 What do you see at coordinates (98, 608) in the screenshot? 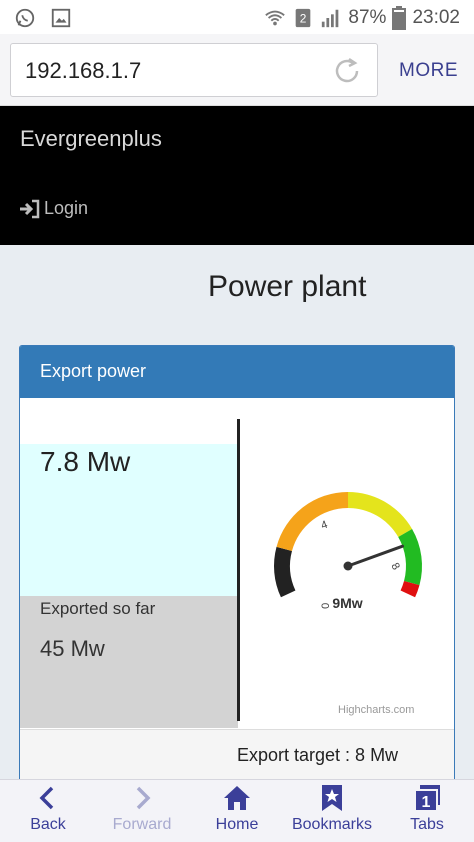
I see `exported-label: Exported so far` at bounding box center [98, 608].